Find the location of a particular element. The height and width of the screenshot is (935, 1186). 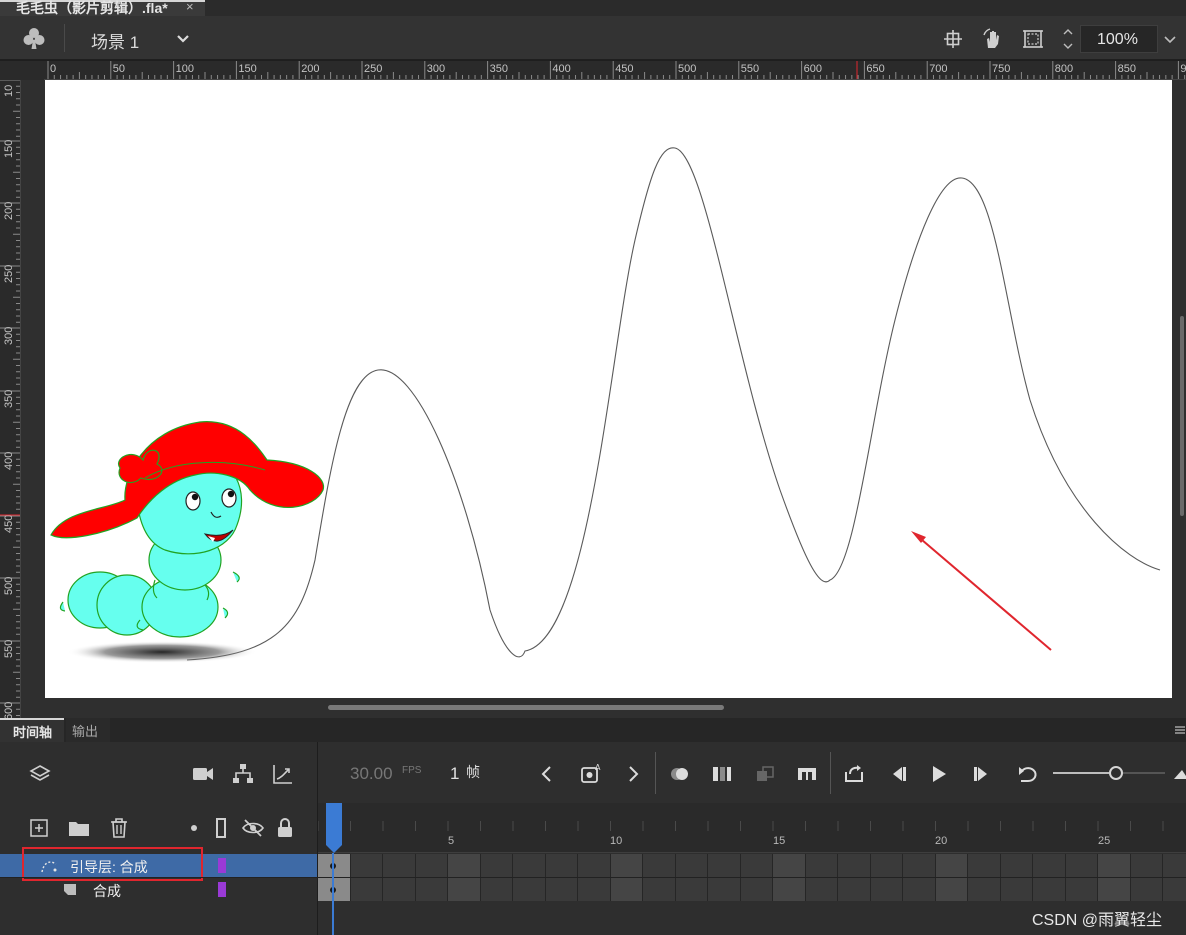

chevron-down-icon is located at coordinates (183, 39).